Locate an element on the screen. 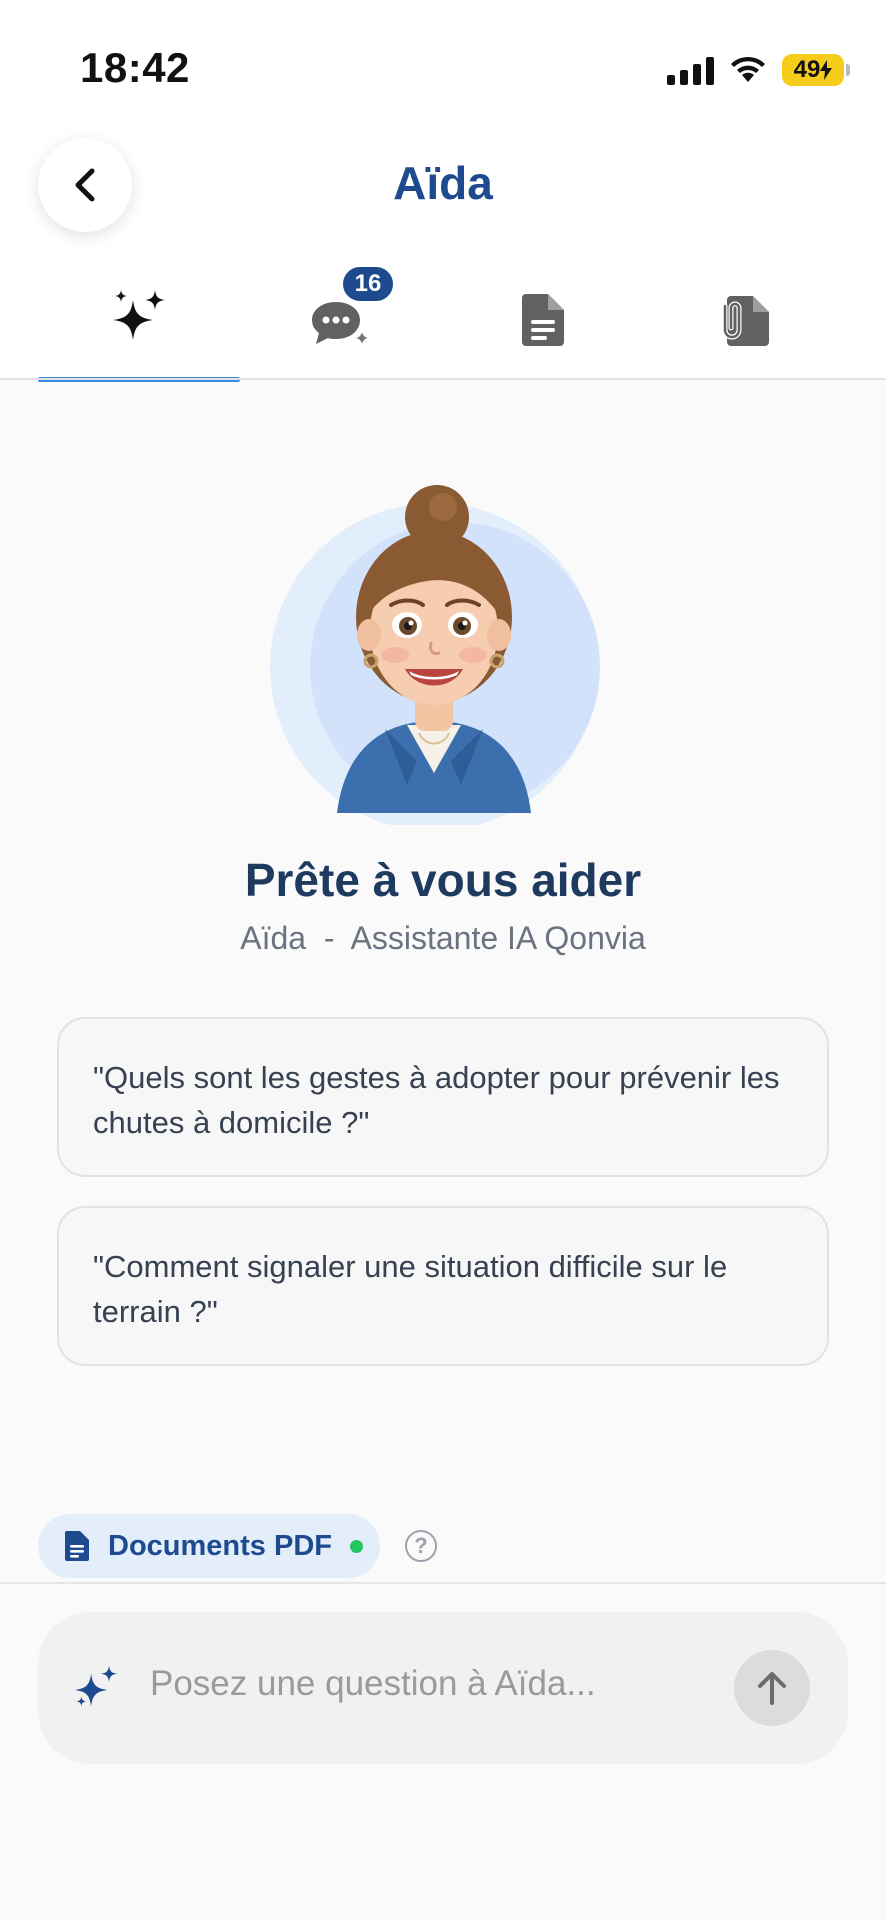 This screenshot has width=886, height=1920. active-status-dot is located at coordinates (356, 1546).